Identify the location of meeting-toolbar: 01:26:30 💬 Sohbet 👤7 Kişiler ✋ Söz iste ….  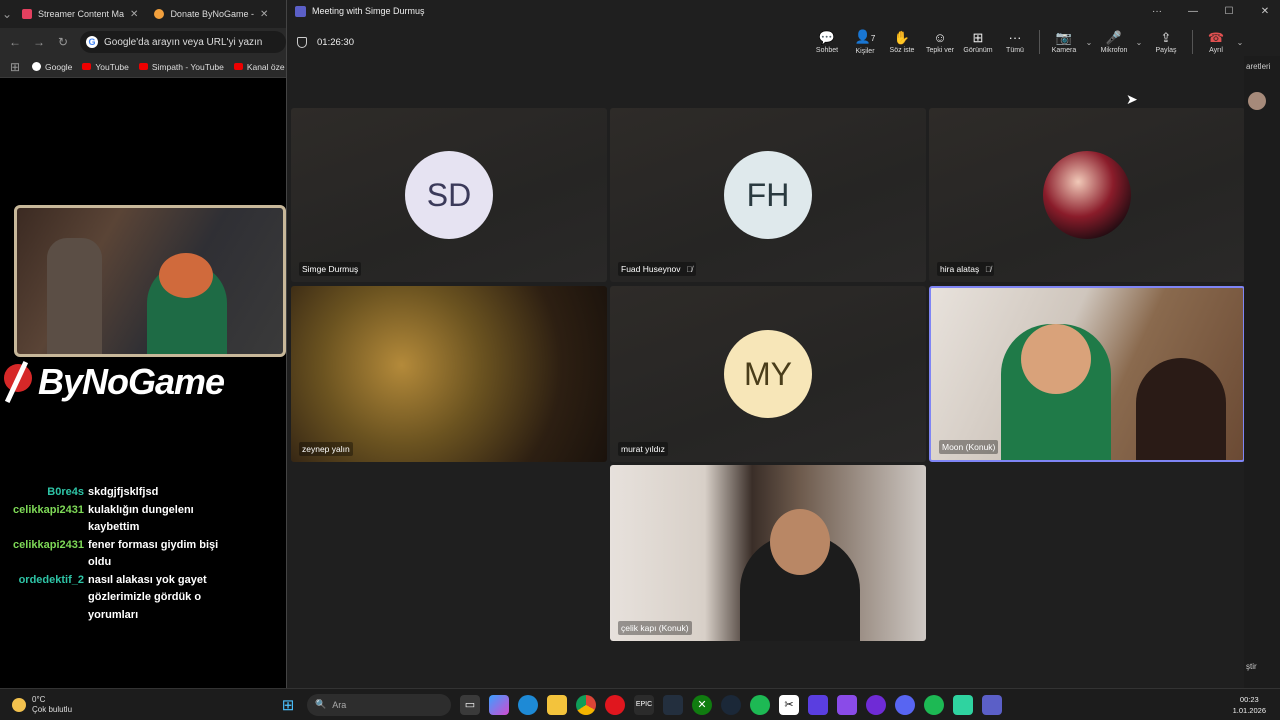
(783, 42).